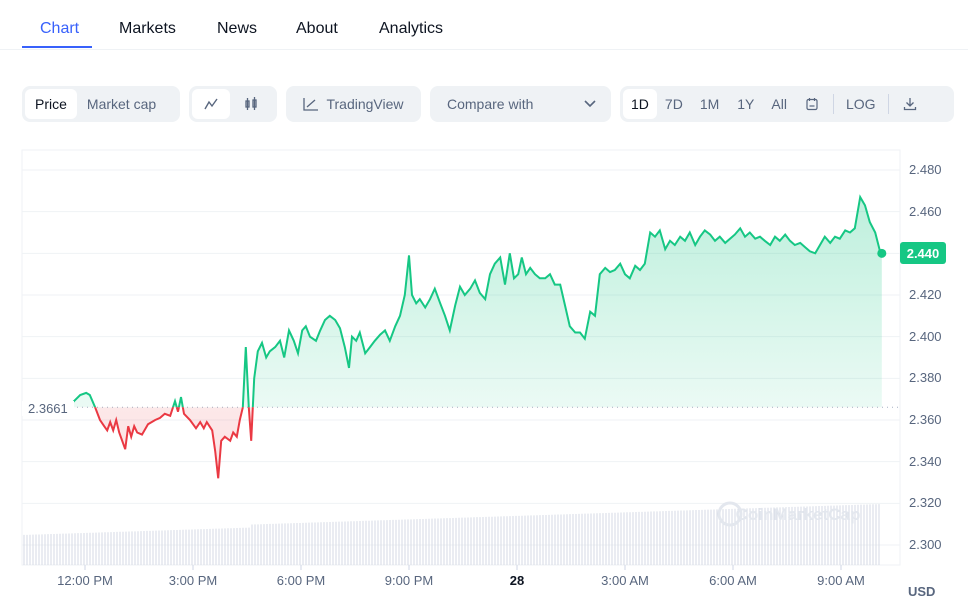 This screenshot has width=968, height=607. Describe the element at coordinates (798, 514) in the screenshot. I see `coinmarketcap-watermark: CoinMarketCap` at that location.